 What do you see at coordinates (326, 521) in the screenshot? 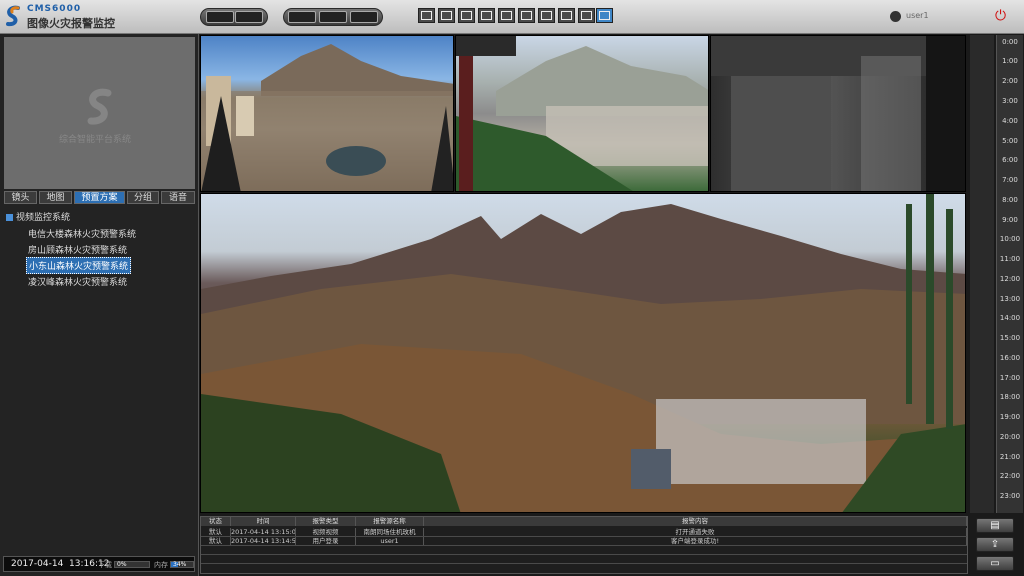
I see `column-header: 报警类型` at bounding box center [326, 521].